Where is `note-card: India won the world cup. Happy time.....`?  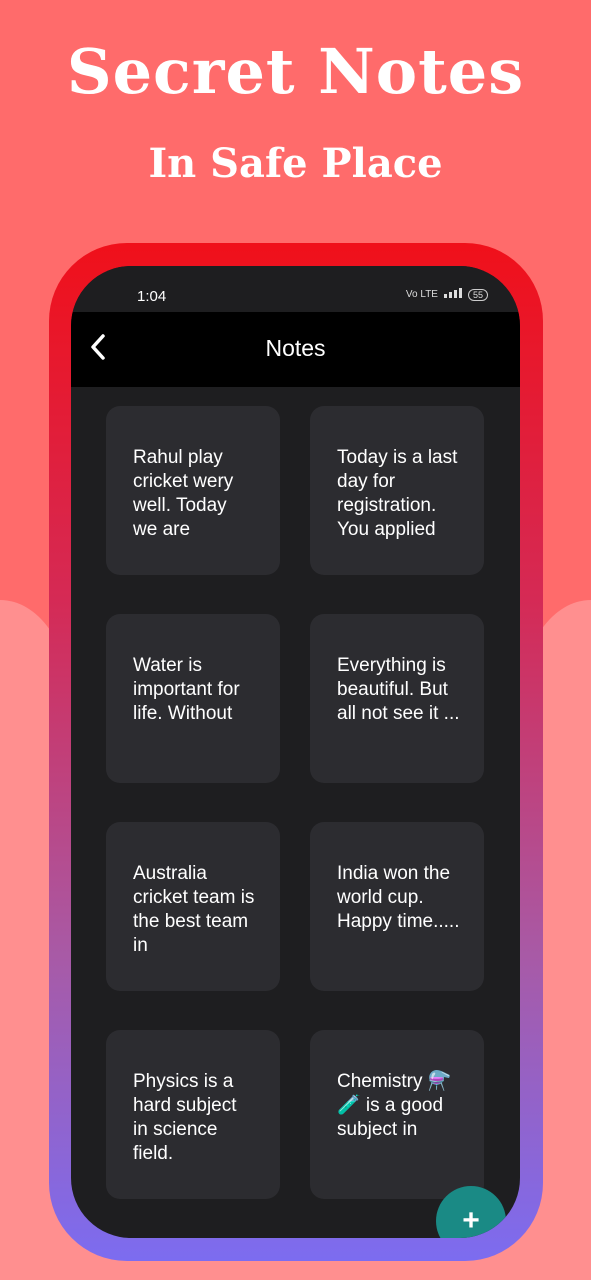 note-card: India won the world cup. Happy time..... is located at coordinates (397, 906).